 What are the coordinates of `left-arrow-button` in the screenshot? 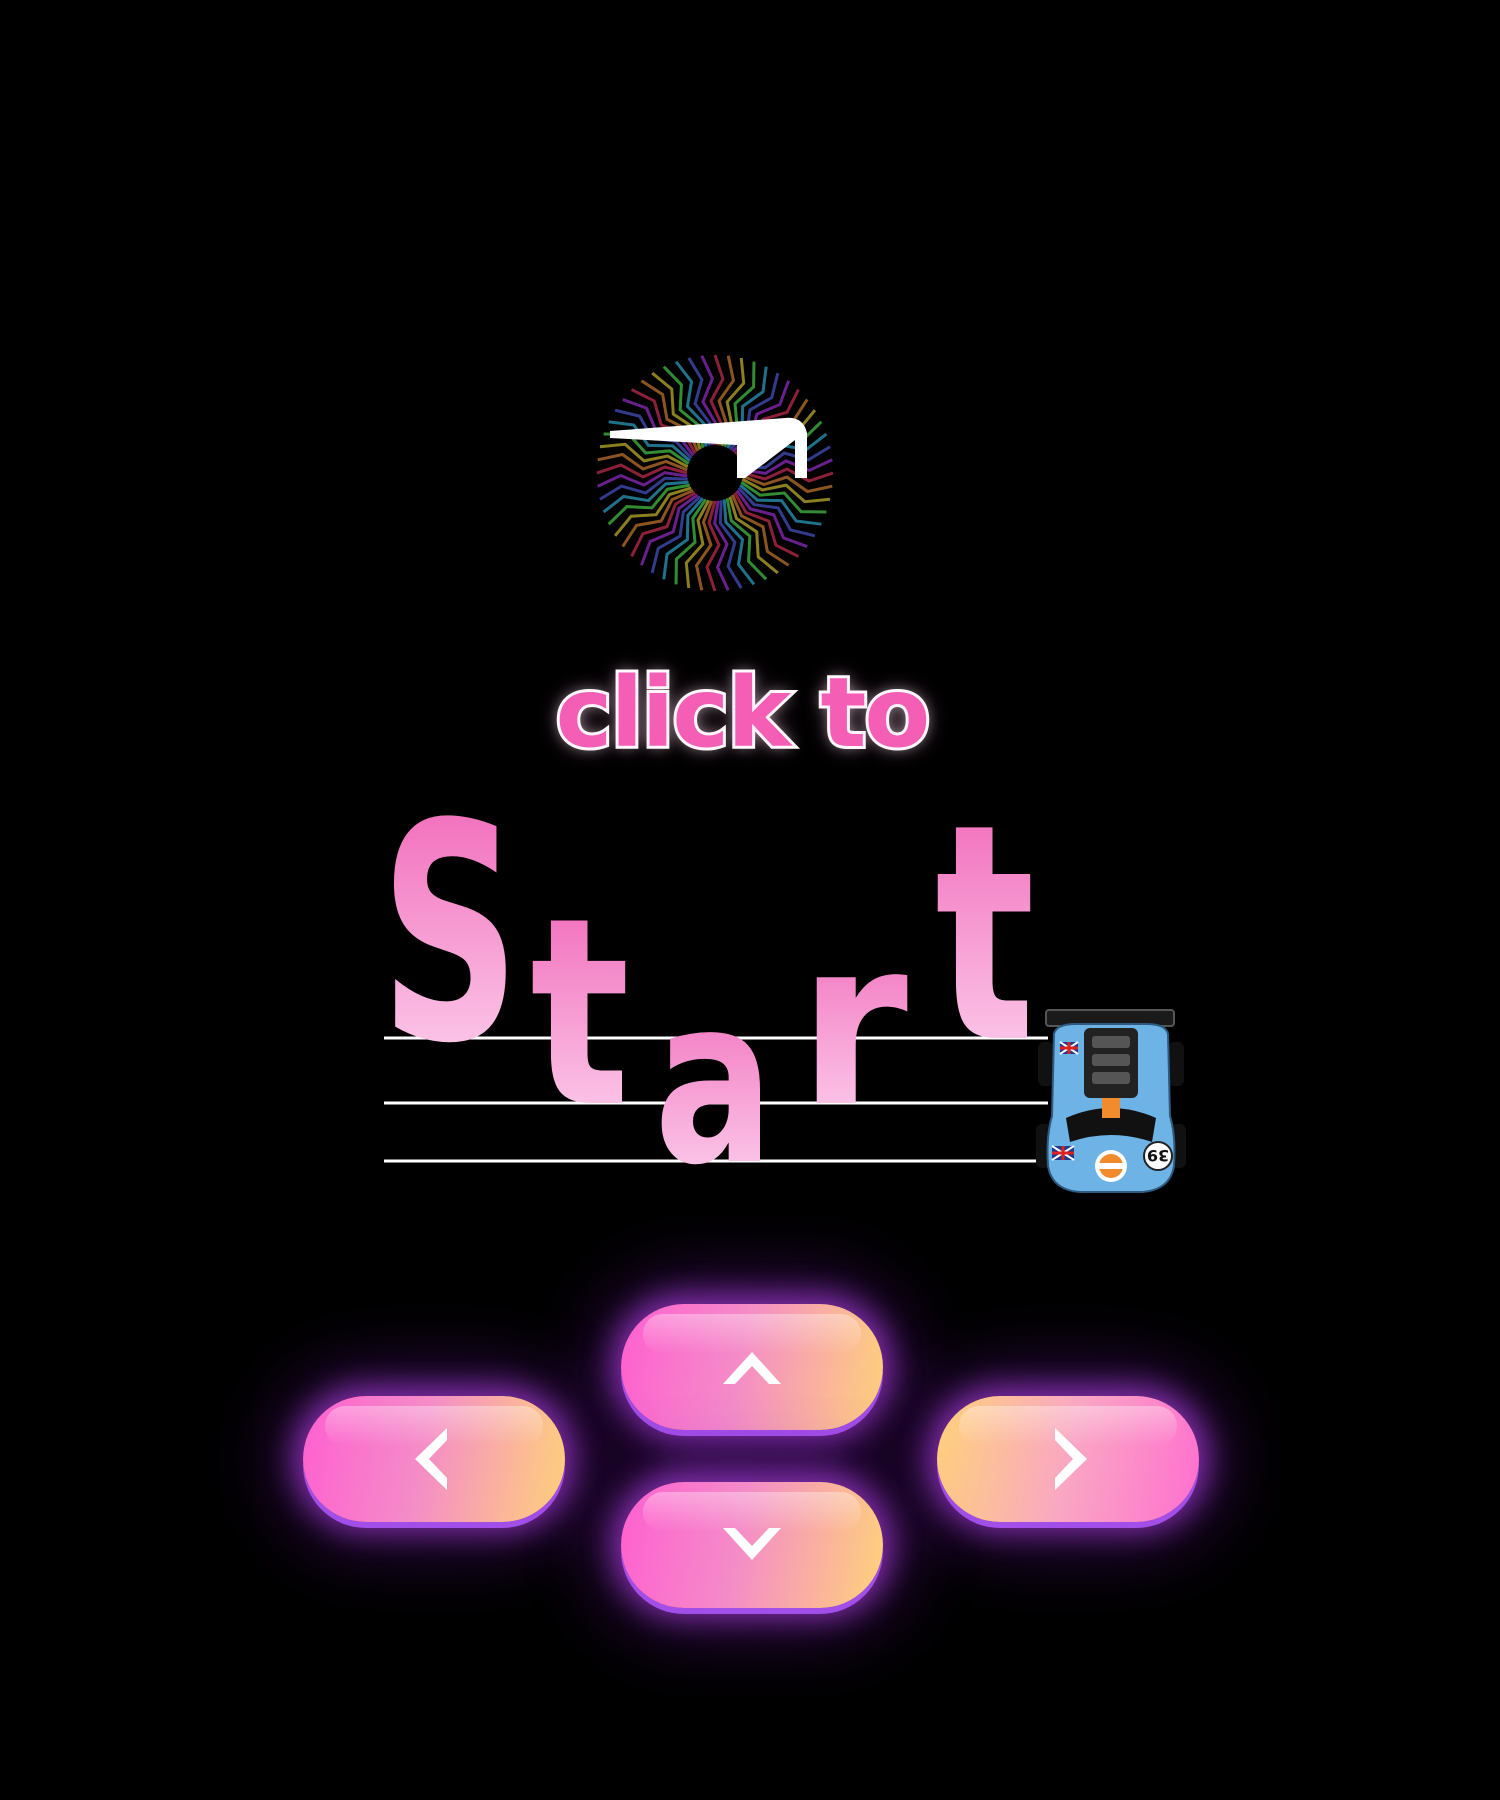 It's located at (434, 1459).